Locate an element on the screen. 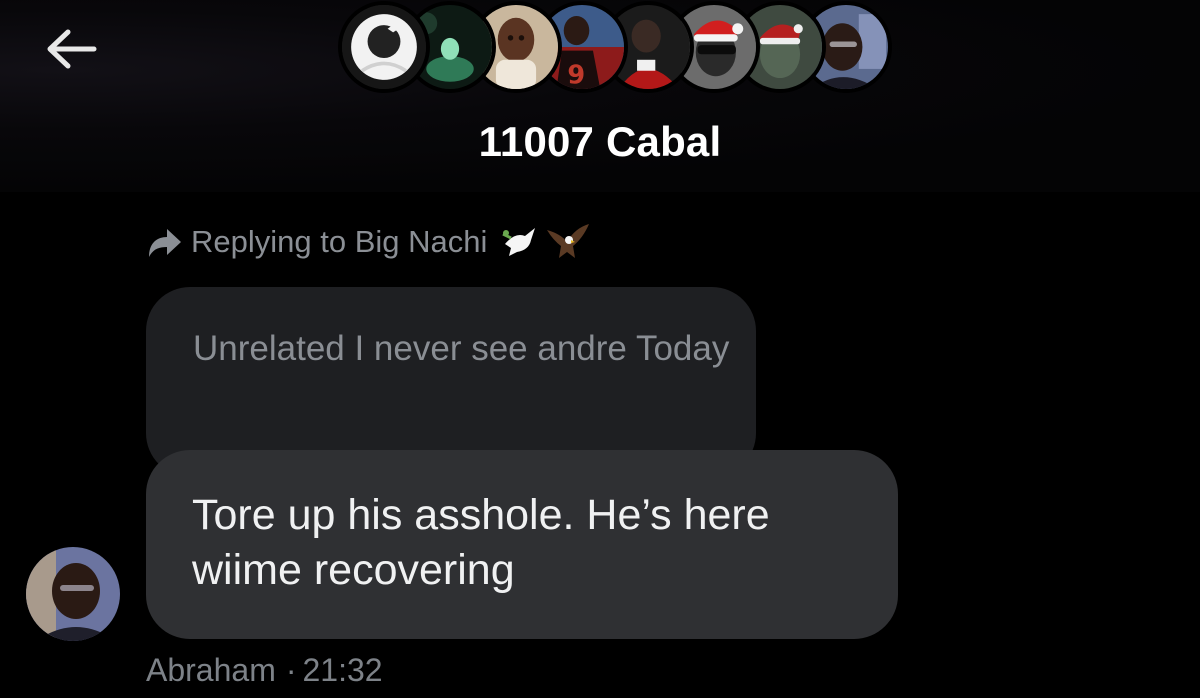 Image resolution: width=1200 pixels, height=698 pixels. replying-to-indicator: Replying to Big Nachi is located at coordinates (368, 242).